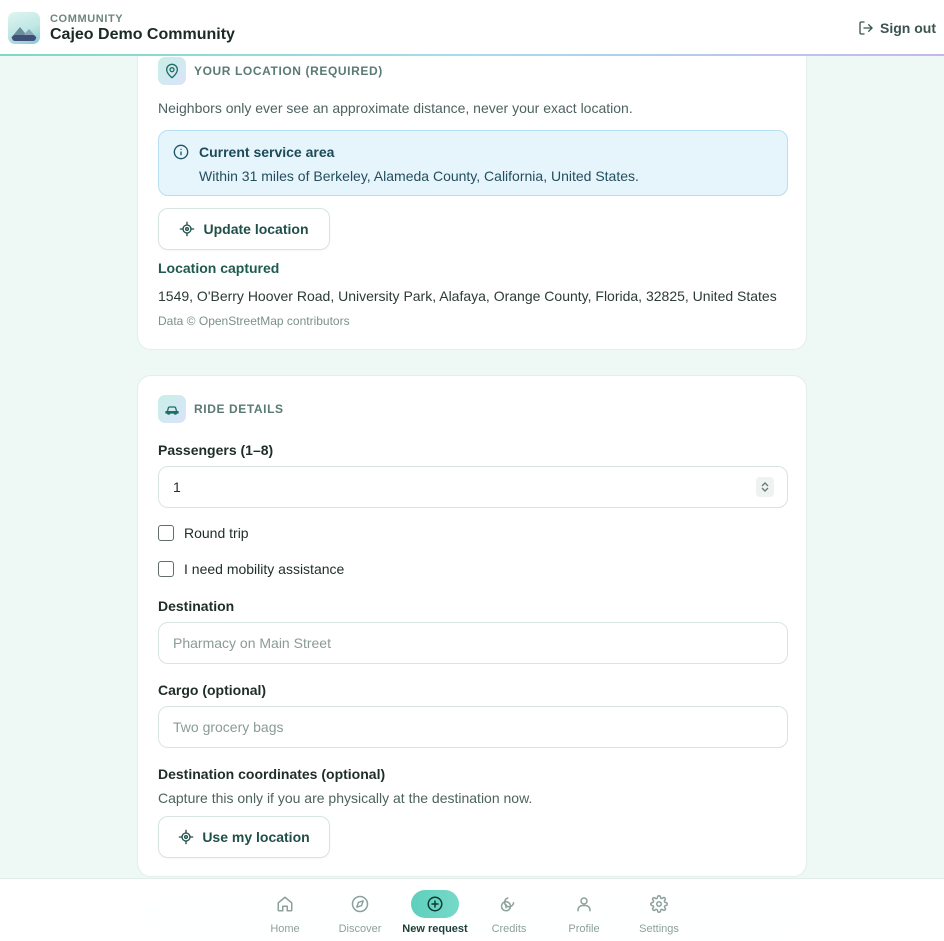 The image size is (944, 941). Describe the element at coordinates (172, 71) in the screenshot. I see `map-pin-icon` at that location.